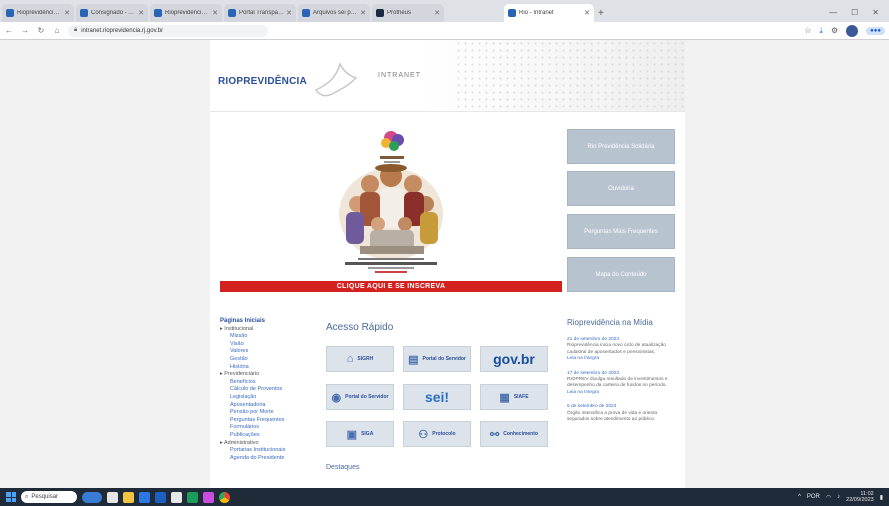  I want to click on quick-link: Visão, so click(268, 345).